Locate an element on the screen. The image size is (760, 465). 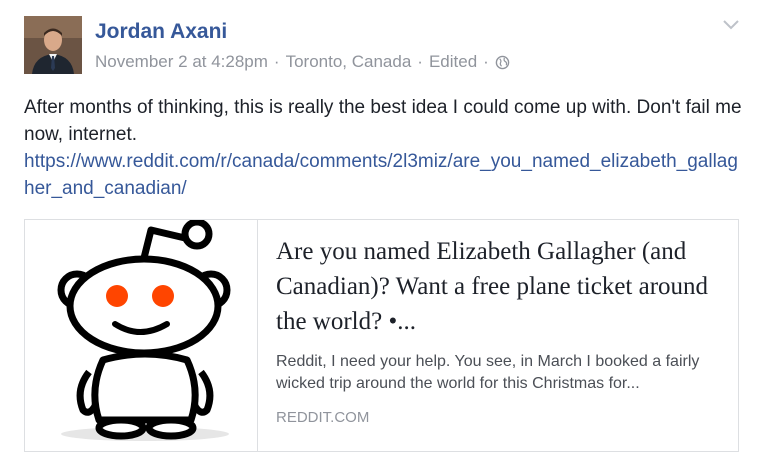
post-timestamp: November 2 at 4:28pm is located at coordinates (181, 62).